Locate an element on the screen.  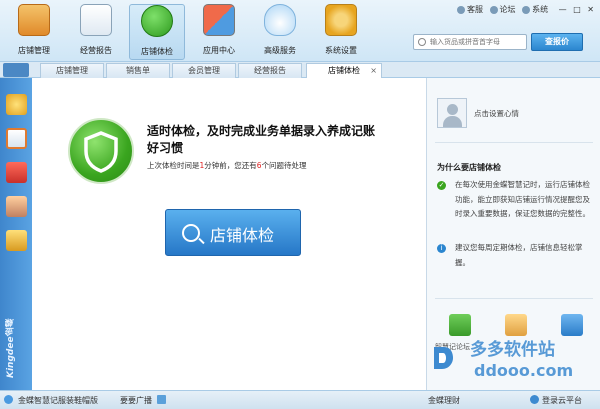
shield-badge-icon is located at coordinates (101, 151).